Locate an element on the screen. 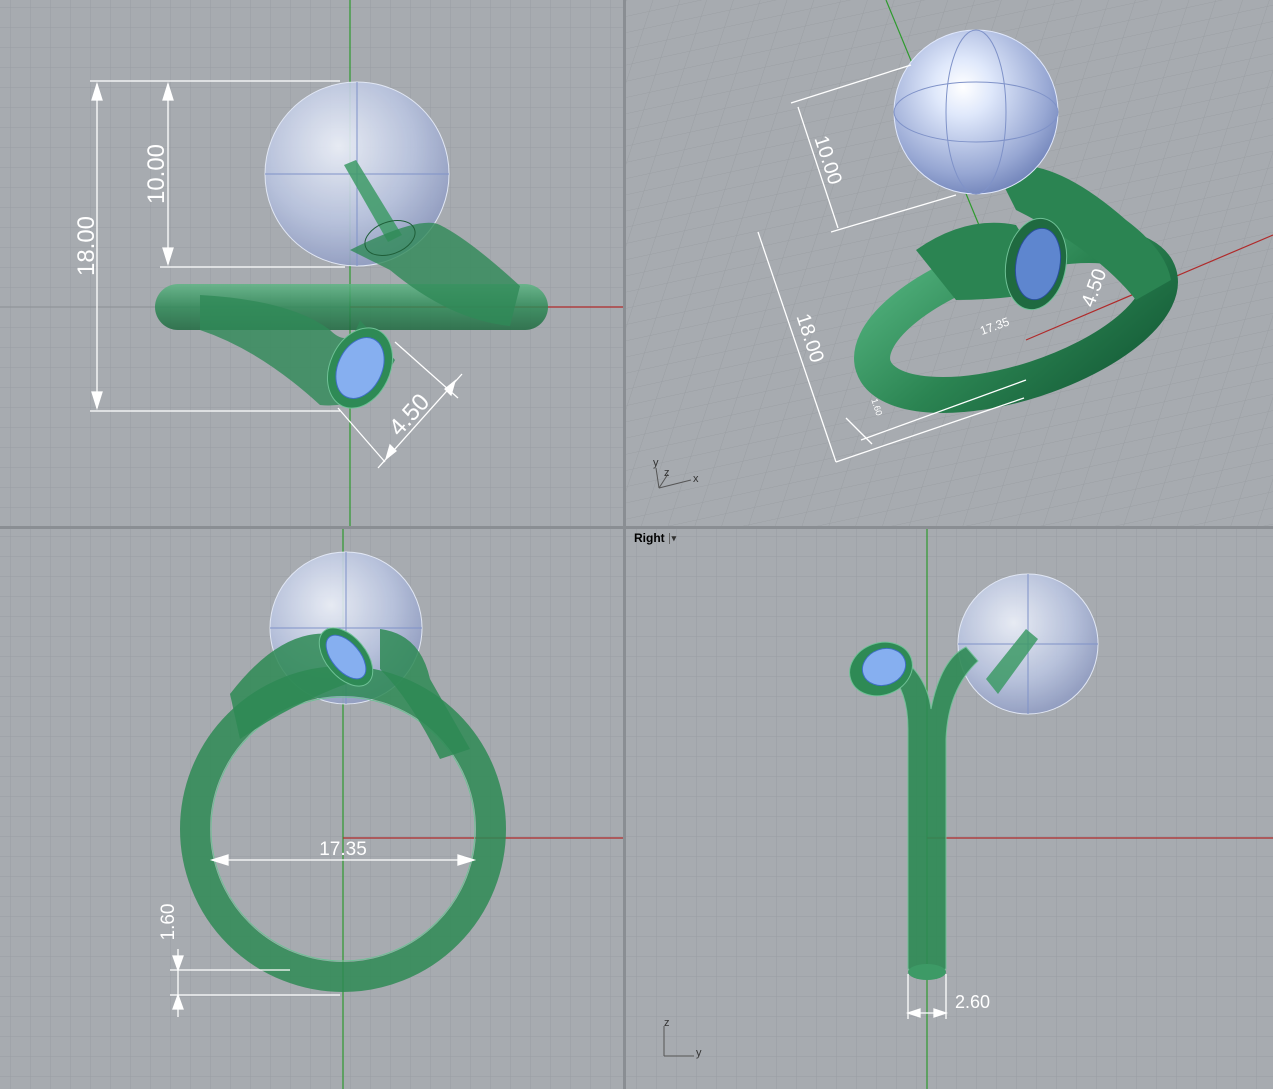 This screenshot has width=1273, height=1089. viewport-title: Right ▾ is located at coordinates (655, 538).